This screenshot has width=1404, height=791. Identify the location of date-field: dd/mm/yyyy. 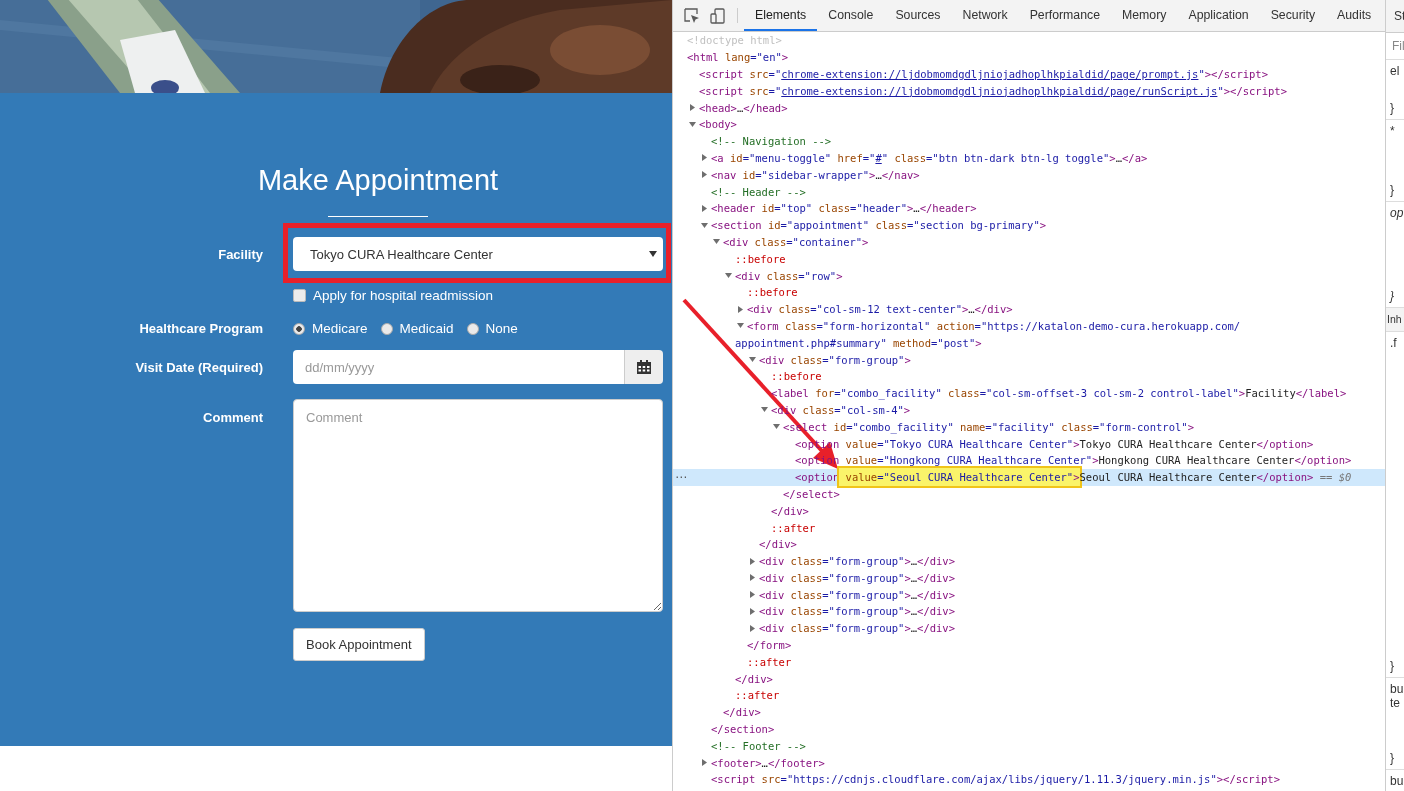
(458, 367).